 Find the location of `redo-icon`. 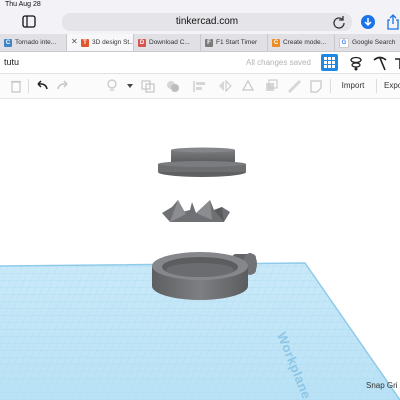

redo-icon is located at coordinates (64, 86).